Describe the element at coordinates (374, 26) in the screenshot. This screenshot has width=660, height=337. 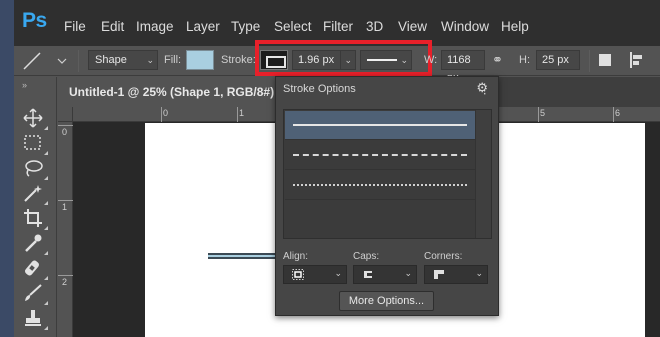
I see `menu-3d: 3D` at that location.